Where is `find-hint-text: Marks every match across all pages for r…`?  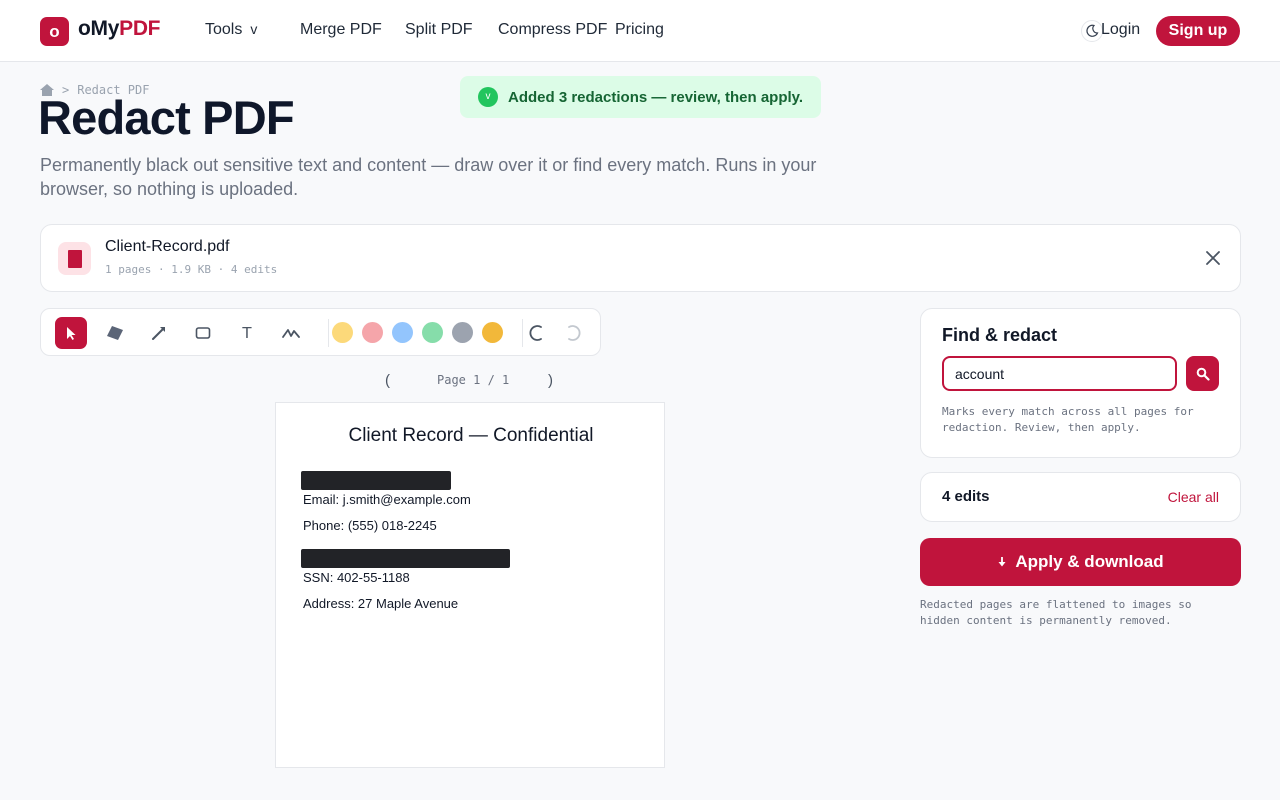 find-hint-text: Marks every match across all pages for r… is located at coordinates (1068, 419).